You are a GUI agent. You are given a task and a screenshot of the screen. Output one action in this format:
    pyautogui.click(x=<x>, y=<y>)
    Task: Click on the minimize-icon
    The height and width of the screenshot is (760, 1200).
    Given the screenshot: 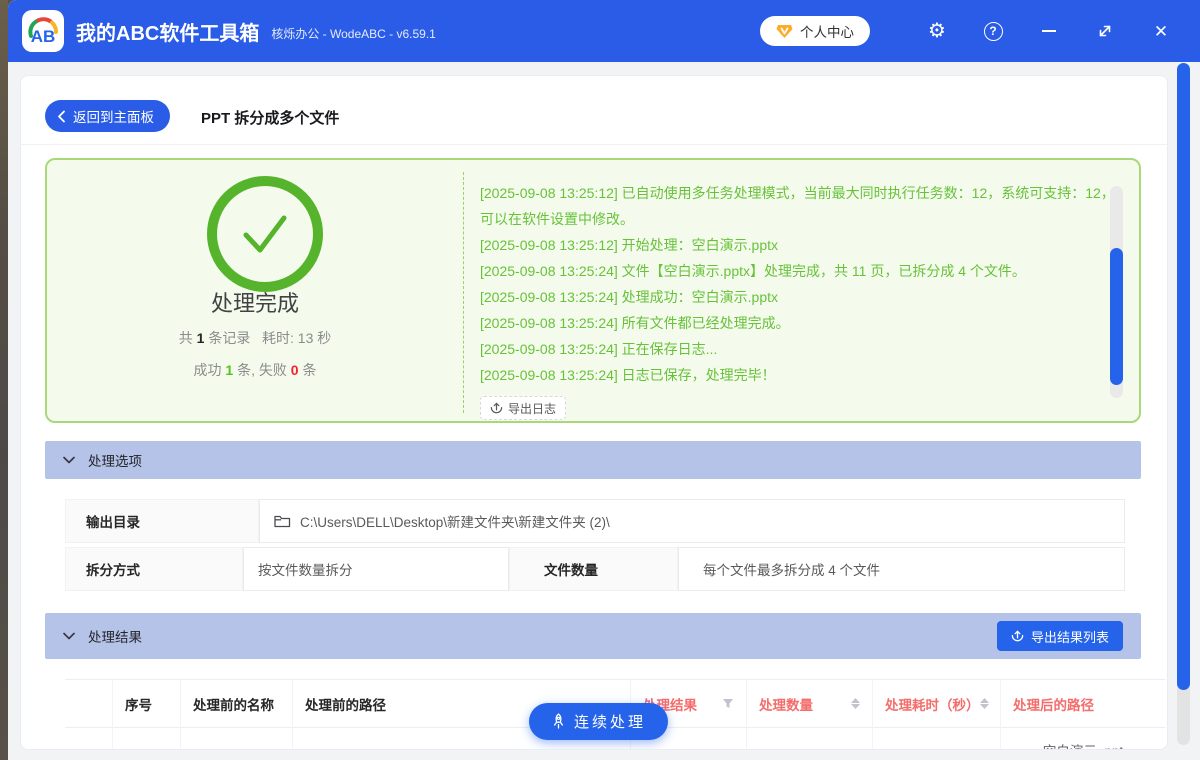 What is the action you would take?
    pyautogui.click(x=1049, y=31)
    